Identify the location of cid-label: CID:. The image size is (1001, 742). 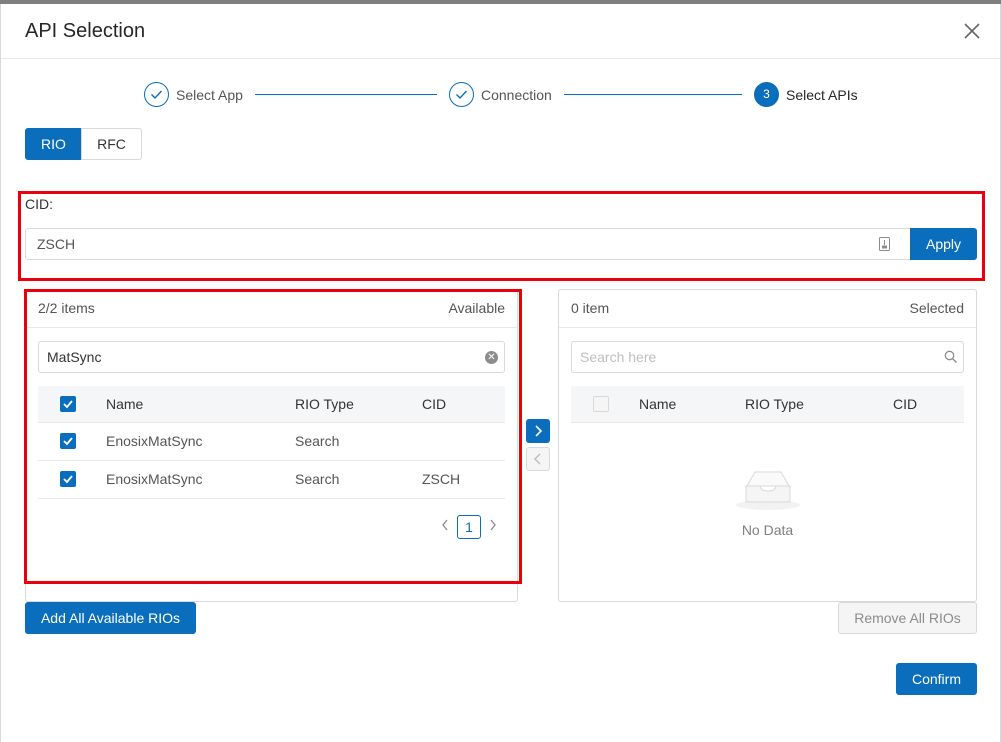
(39, 204).